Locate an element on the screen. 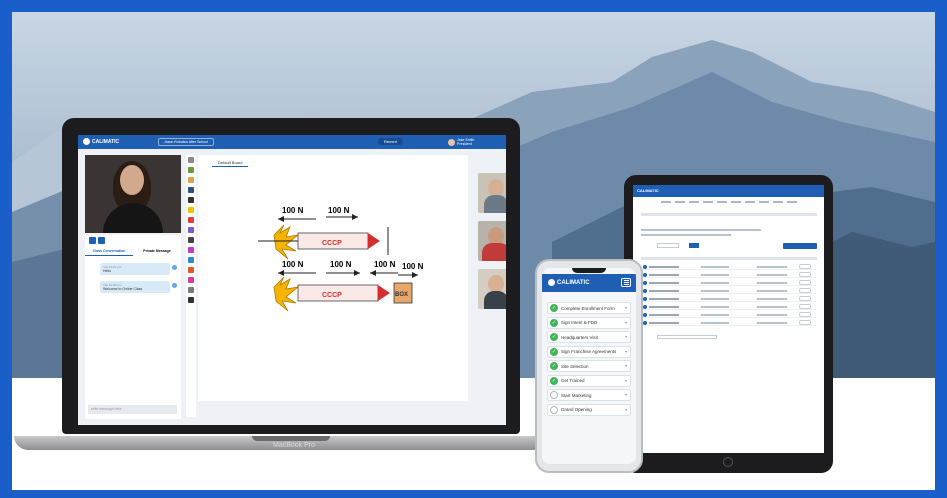  chat-toggle-icon is located at coordinates (92, 240).